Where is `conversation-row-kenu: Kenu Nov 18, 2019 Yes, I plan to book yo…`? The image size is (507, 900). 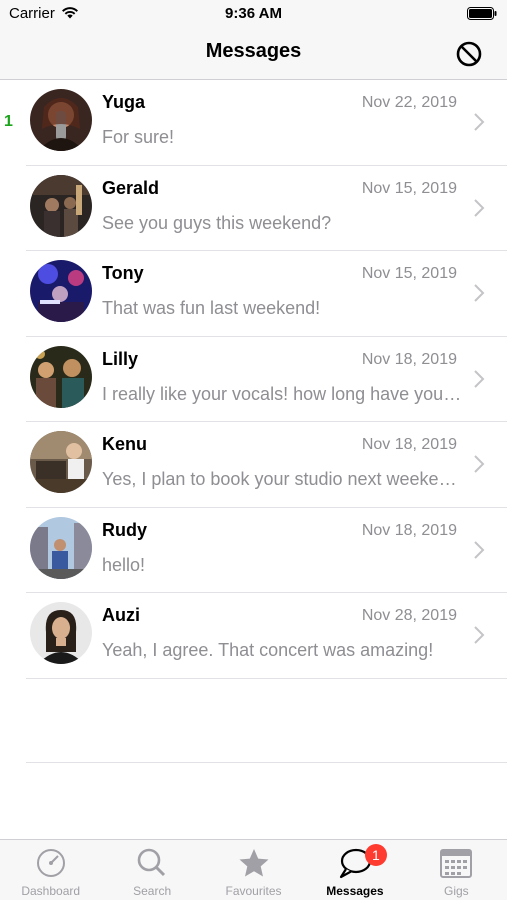
conversation-row-kenu: Kenu Nov 18, 2019 Yes, I plan to book yo… is located at coordinates (253, 465).